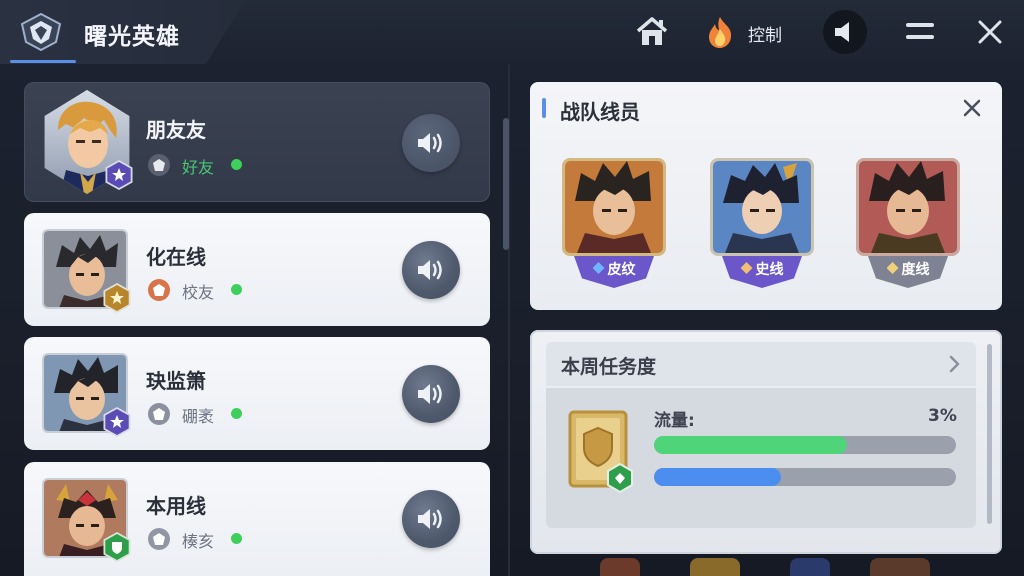  Describe the element at coordinates (257, 142) in the screenshot. I see `friend-card-1: 朋友友 好友` at that location.